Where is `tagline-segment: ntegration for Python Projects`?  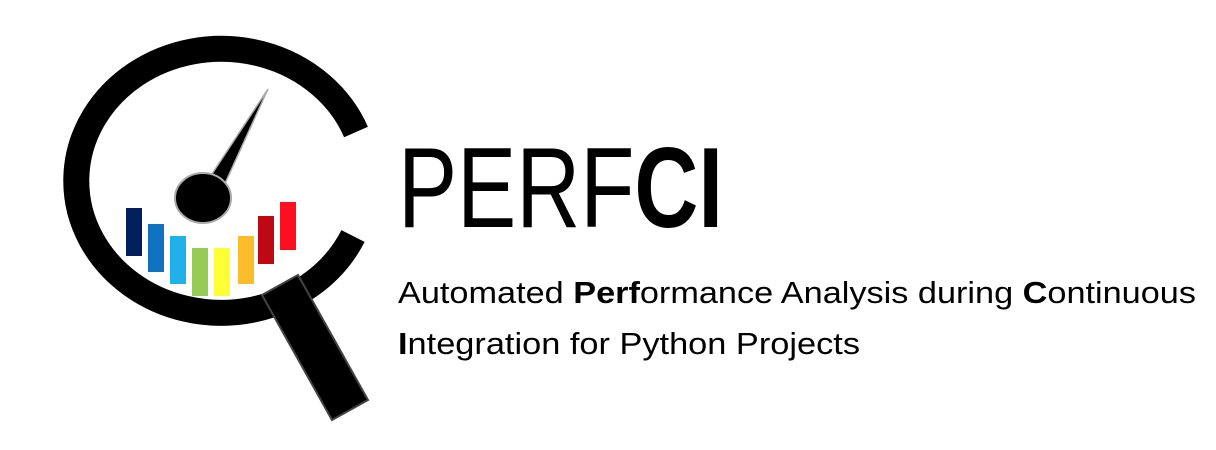 tagline-segment: ntegration for Python Projects is located at coordinates (634, 343).